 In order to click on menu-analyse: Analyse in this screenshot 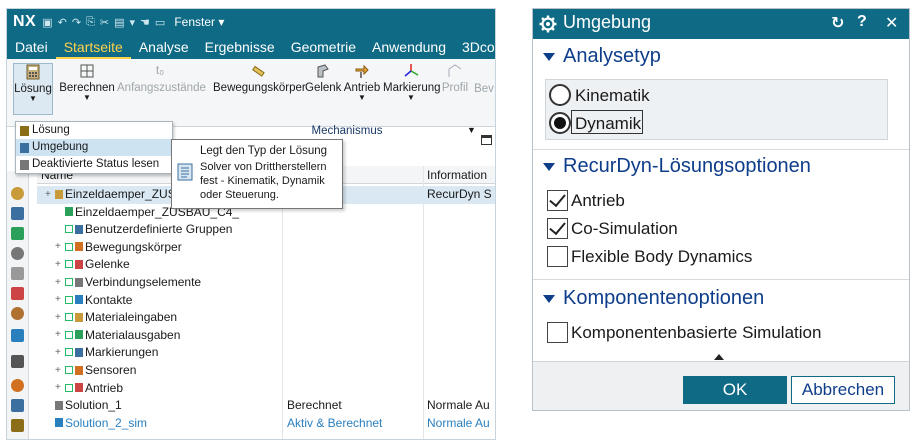, I will do `click(164, 47)`.